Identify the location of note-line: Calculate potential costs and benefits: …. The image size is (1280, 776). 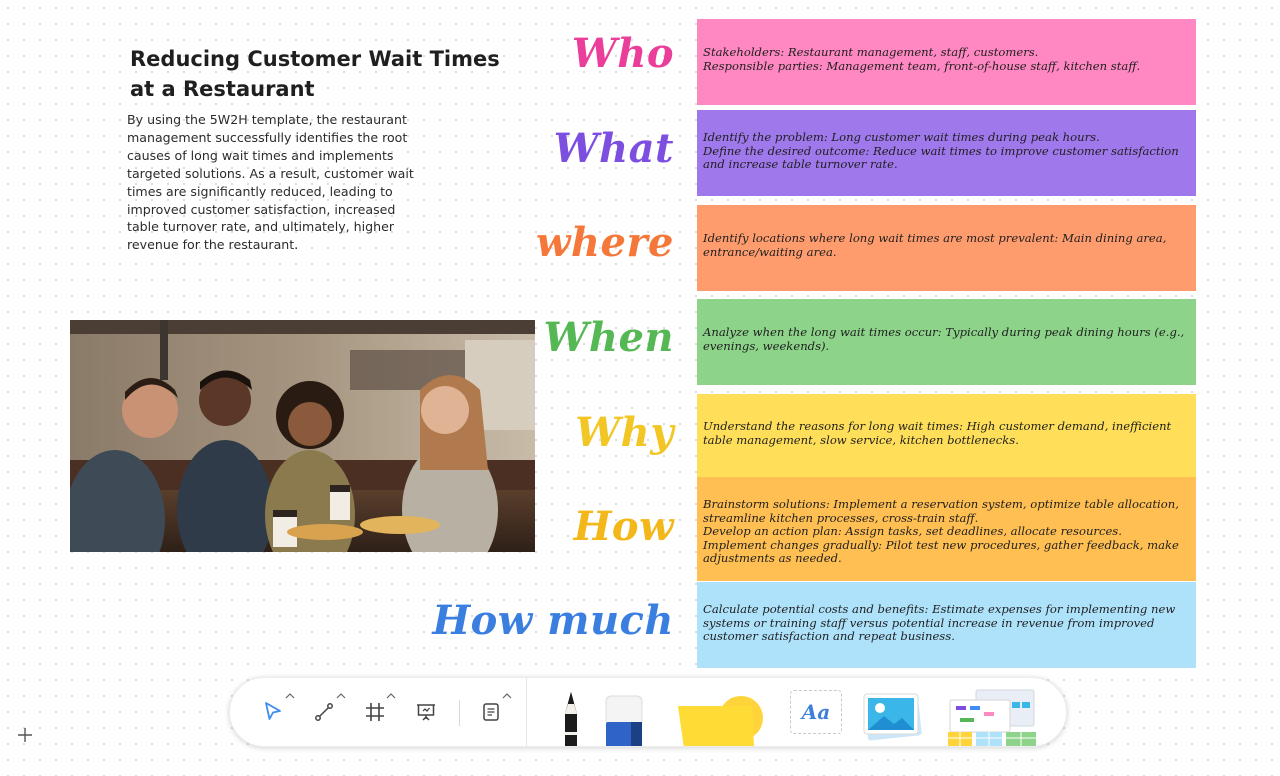
(939, 623).